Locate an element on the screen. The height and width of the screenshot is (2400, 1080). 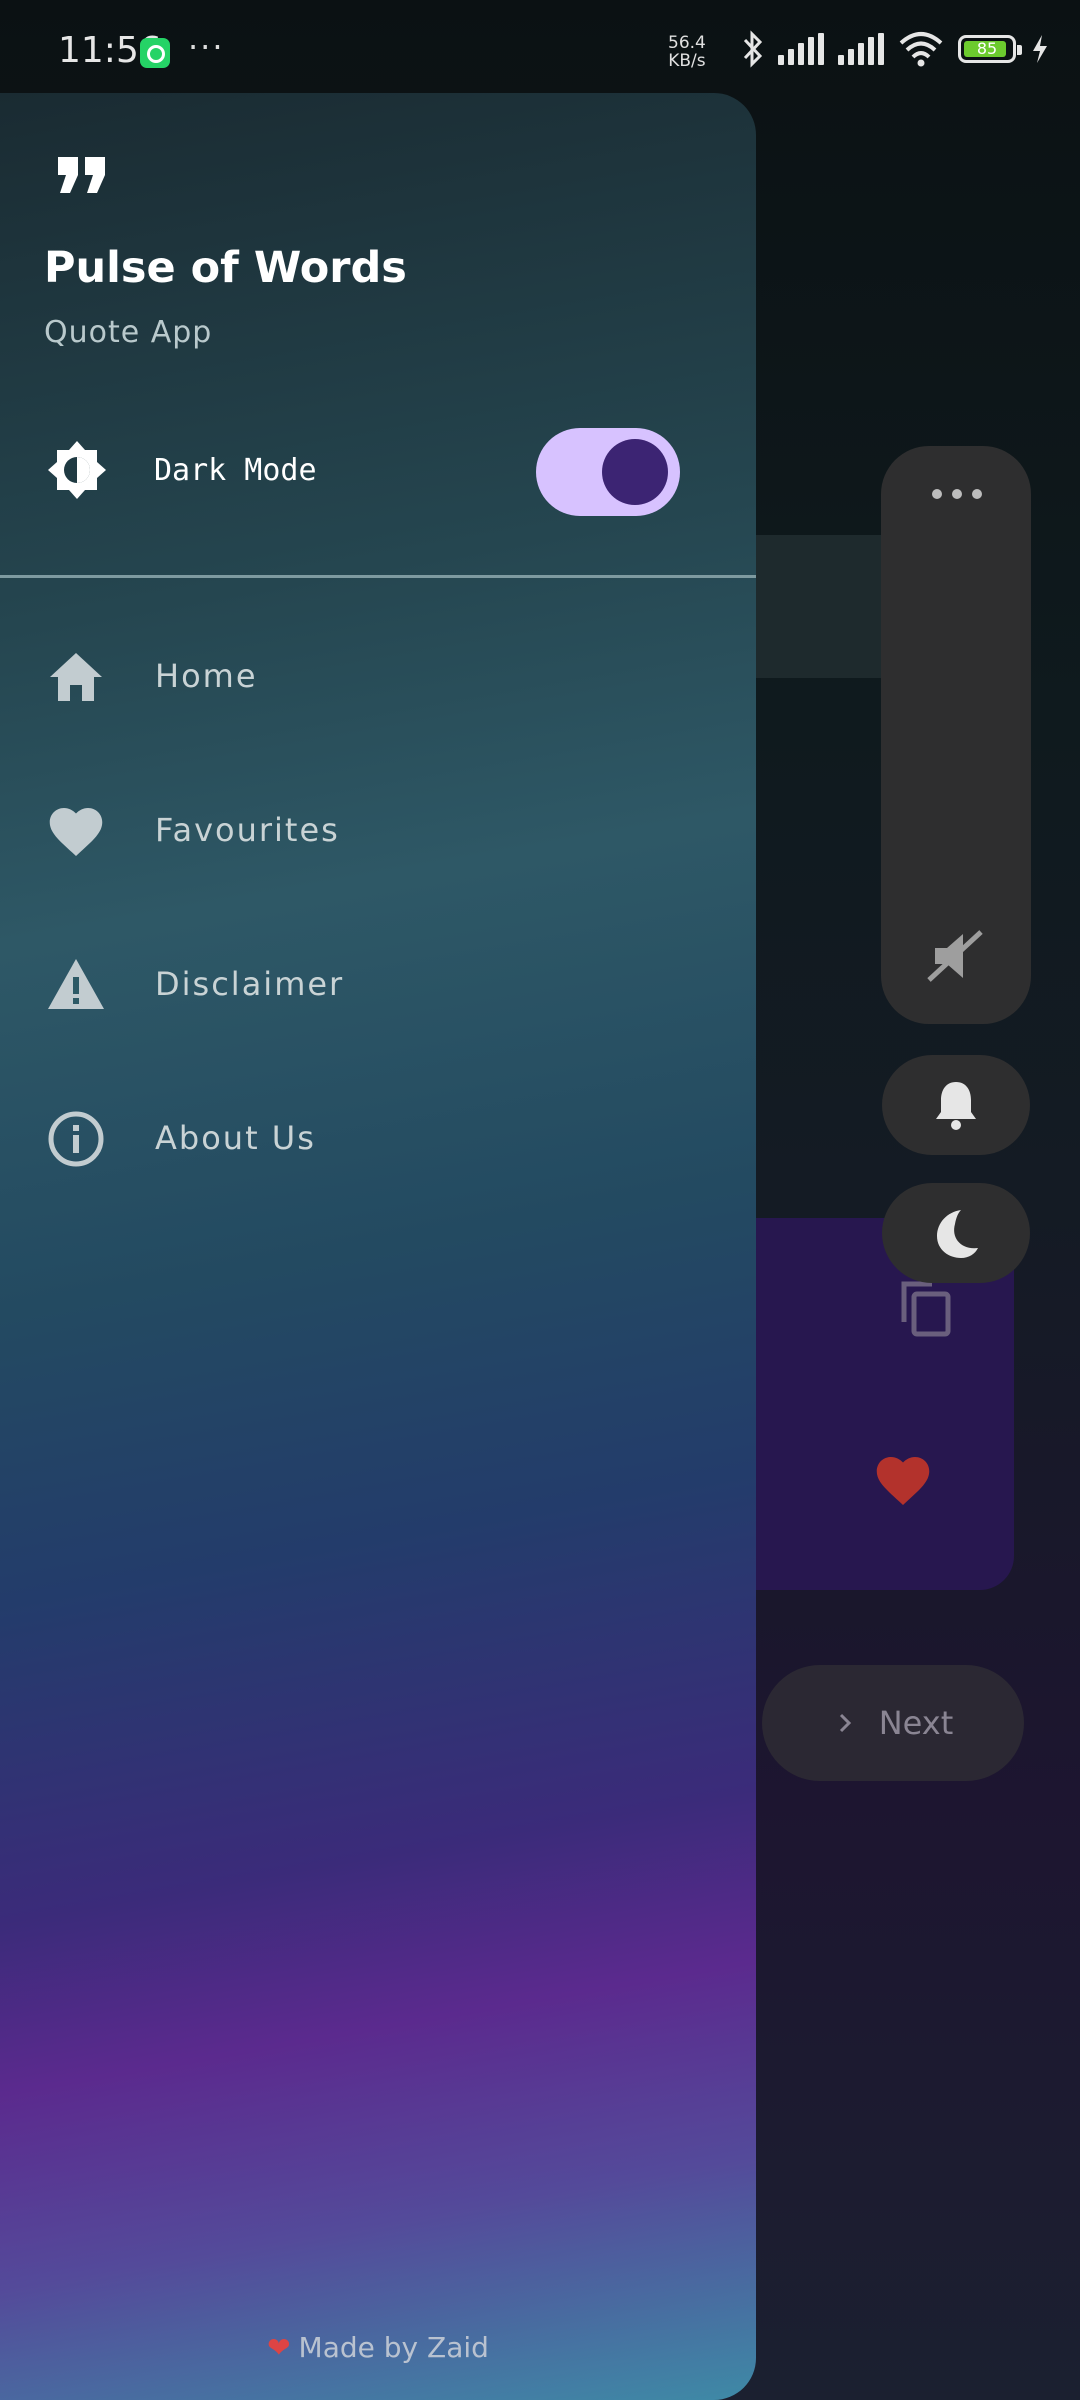
favourite-heart-icon is located at coordinates (903, 1480).